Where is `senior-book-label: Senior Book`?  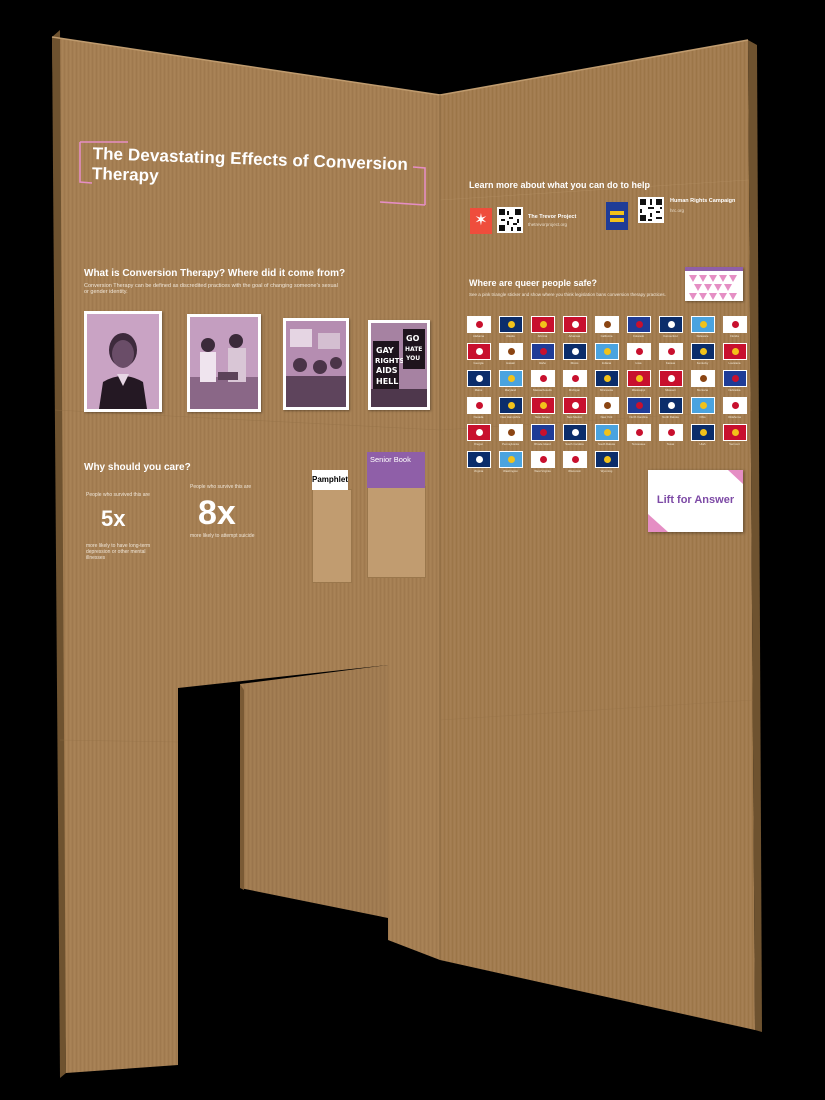
senior-book-label: Senior Book is located at coordinates (396, 470).